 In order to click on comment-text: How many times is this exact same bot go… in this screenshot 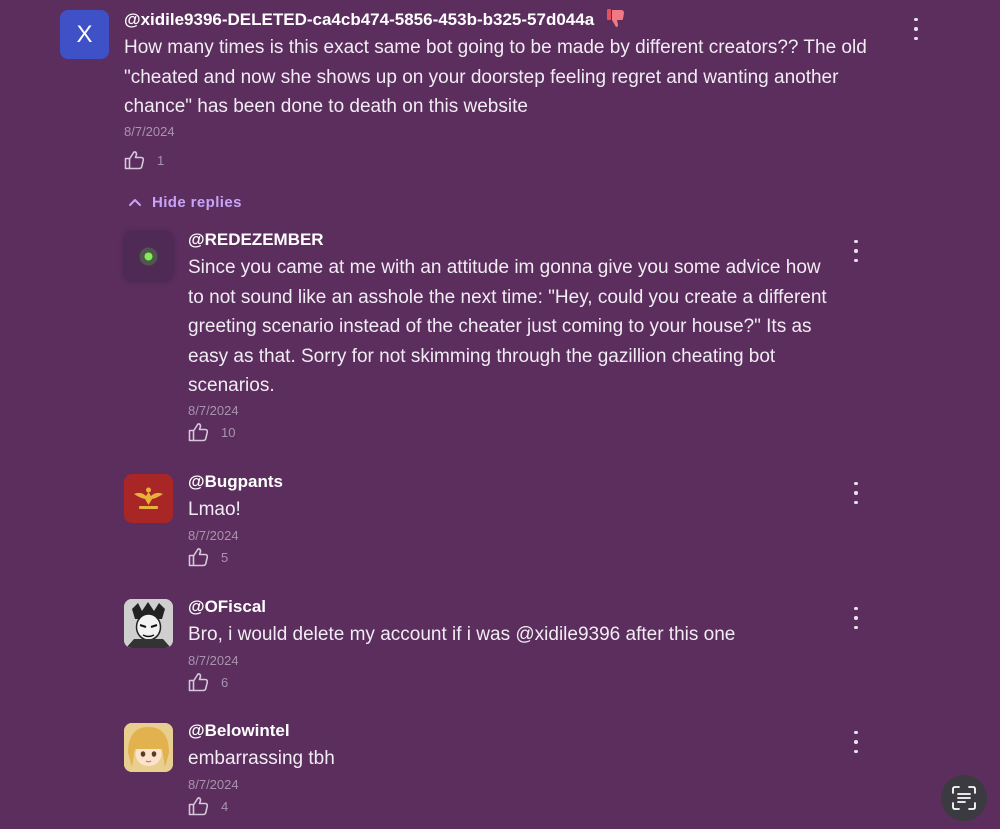, I will do `click(495, 77)`.